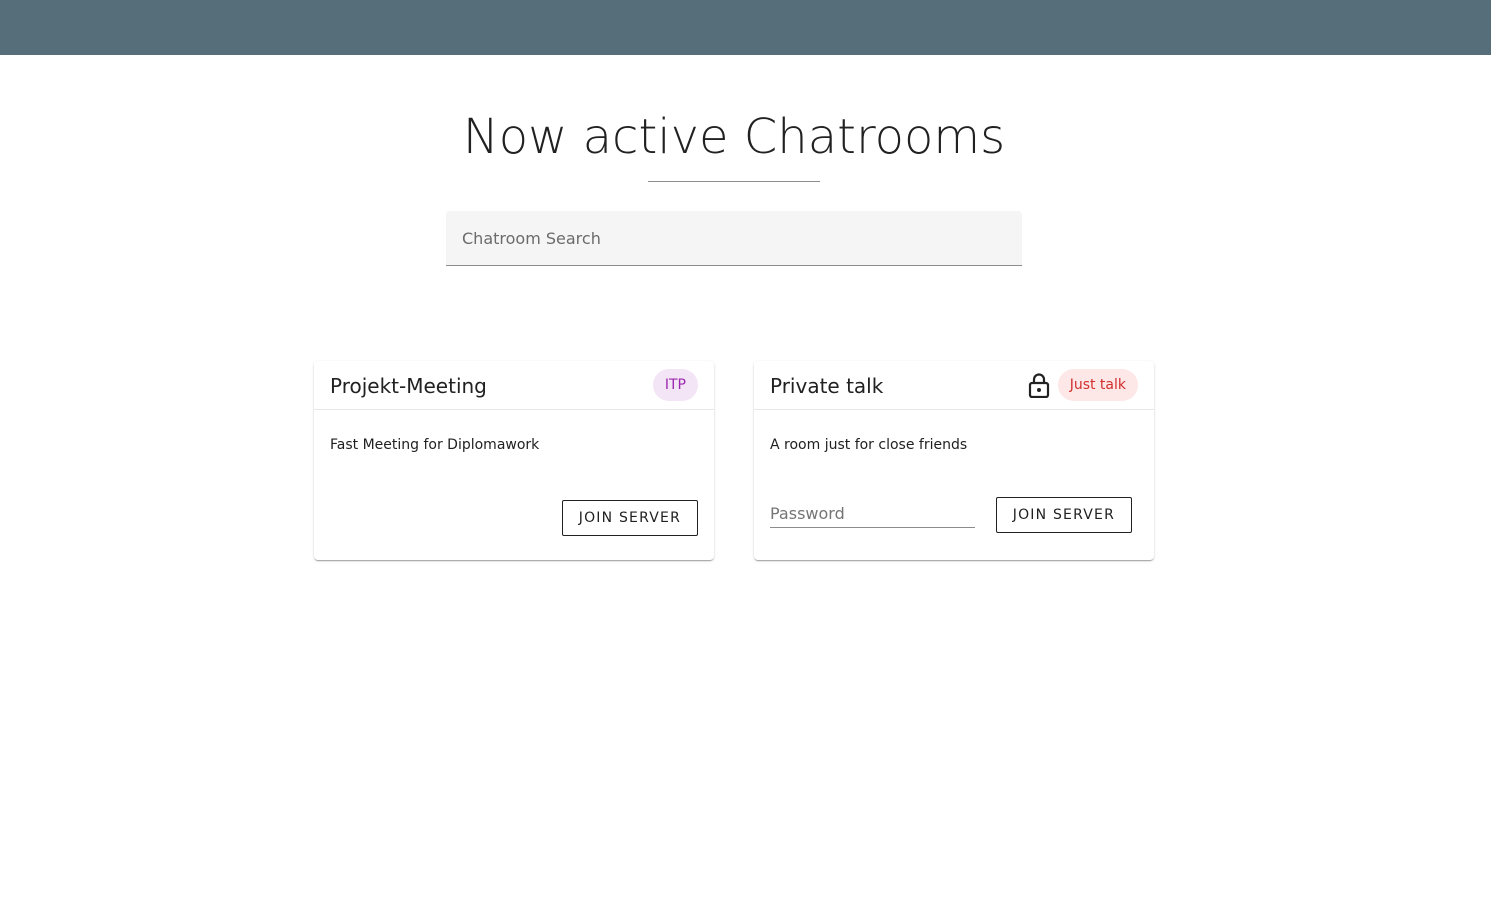 This screenshot has height=923, width=1491. What do you see at coordinates (954, 385) in the screenshot?
I see `card-header: Private talk Just talk` at bounding box center [954, 385].